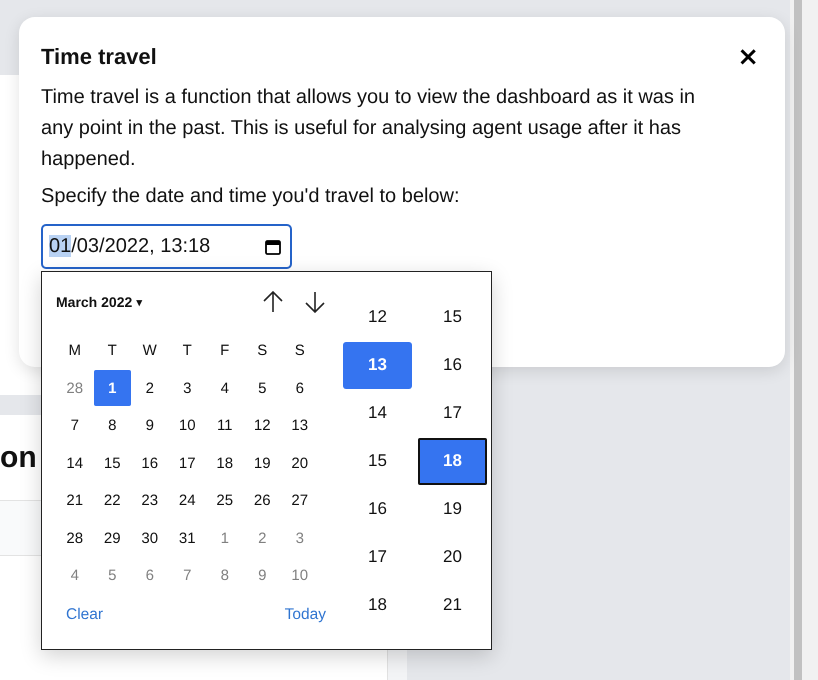  What do you see at coordinates (187, 538) in the screenshot?
I see `calendar-day: 31` at bounding box center [187, 538].